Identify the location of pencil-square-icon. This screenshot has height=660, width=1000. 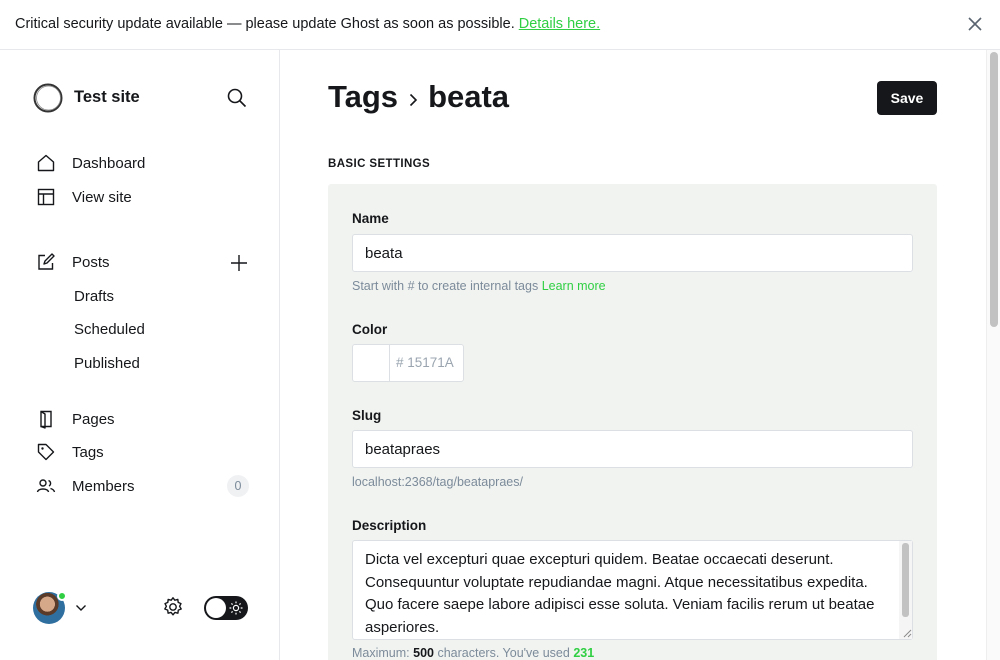
(46, 261).